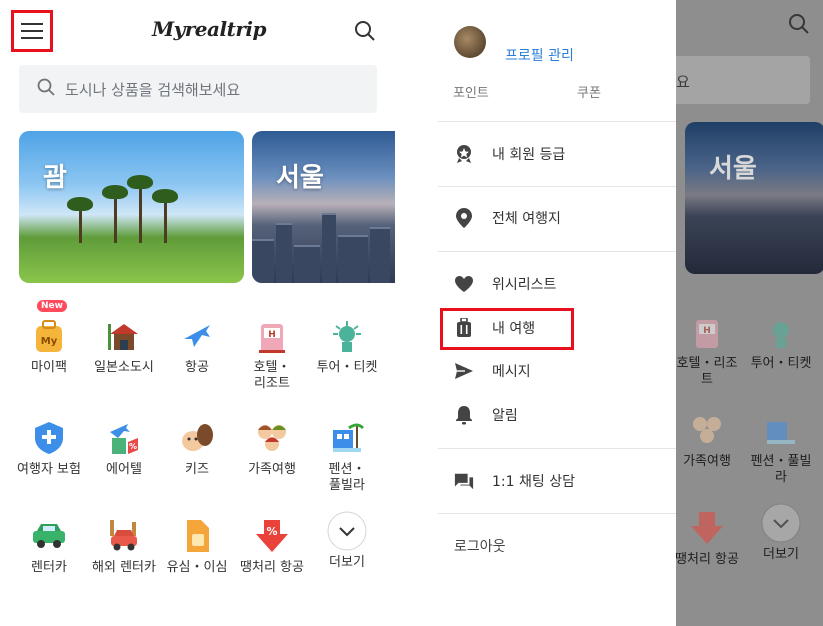  I want to click on kids-horse-icon, so click(197, 438).